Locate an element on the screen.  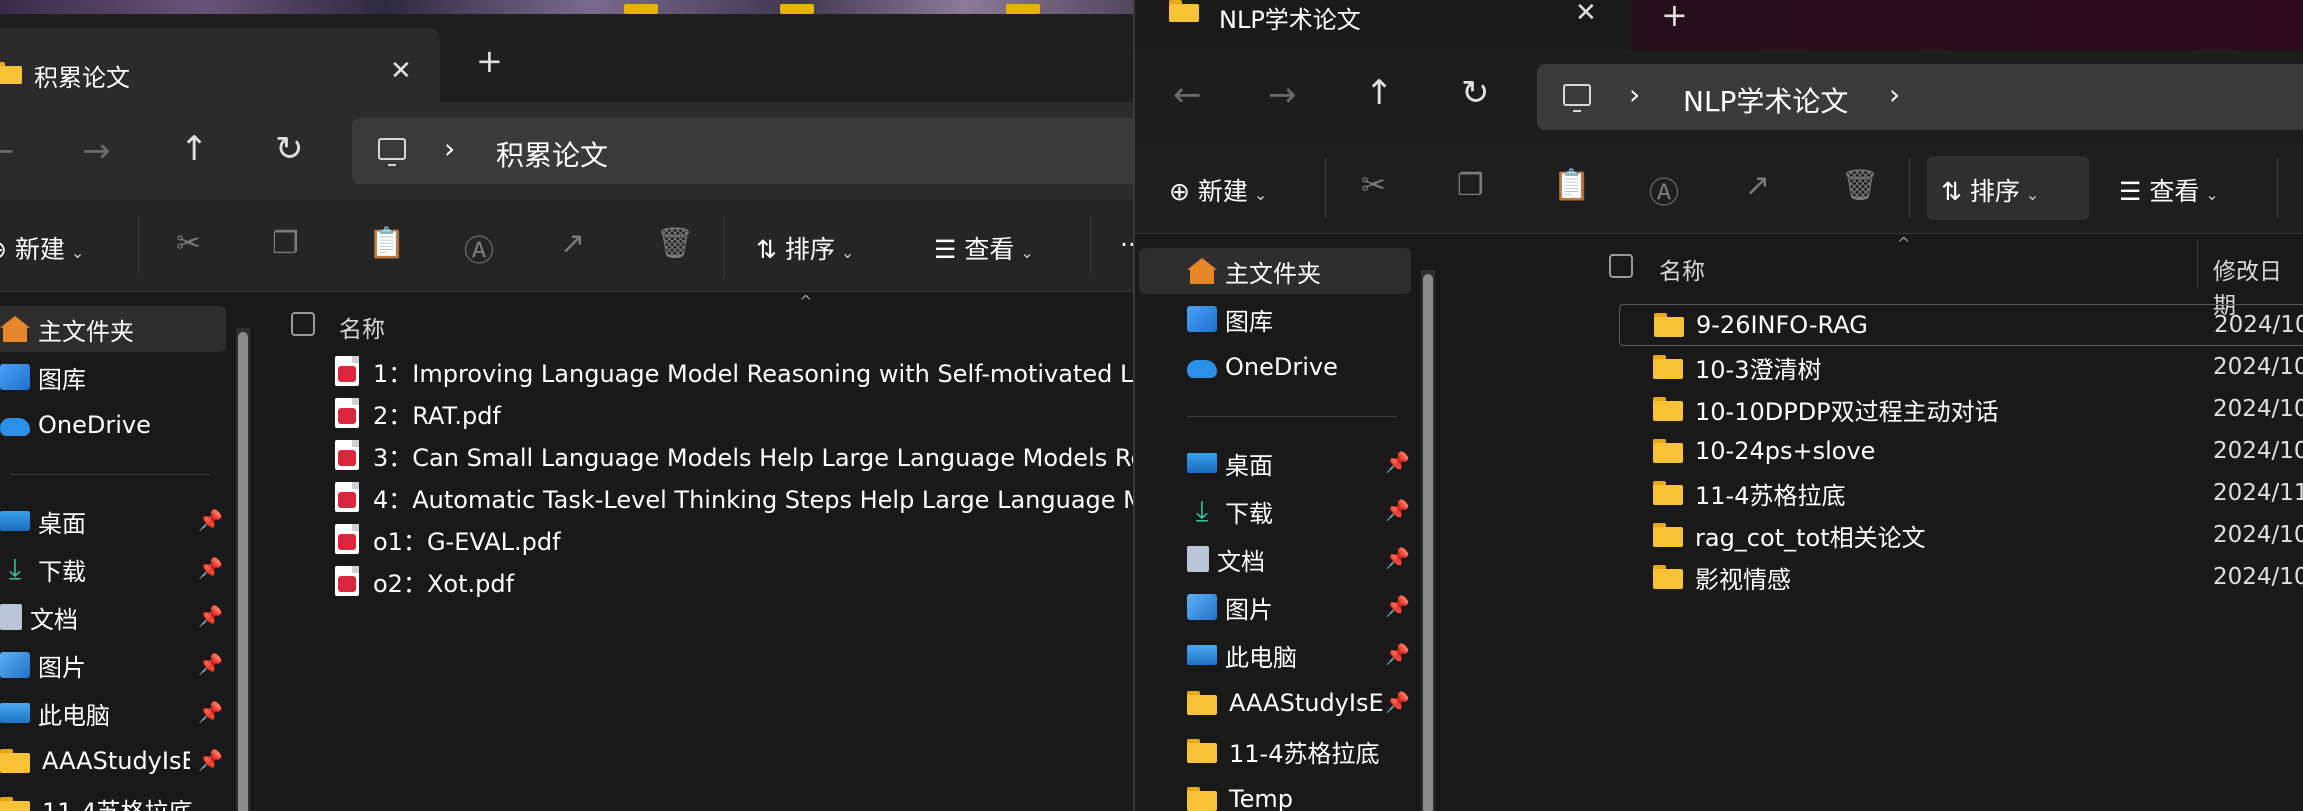
file-row: 2：RAT.pdf is located at coordinates (418, 413).